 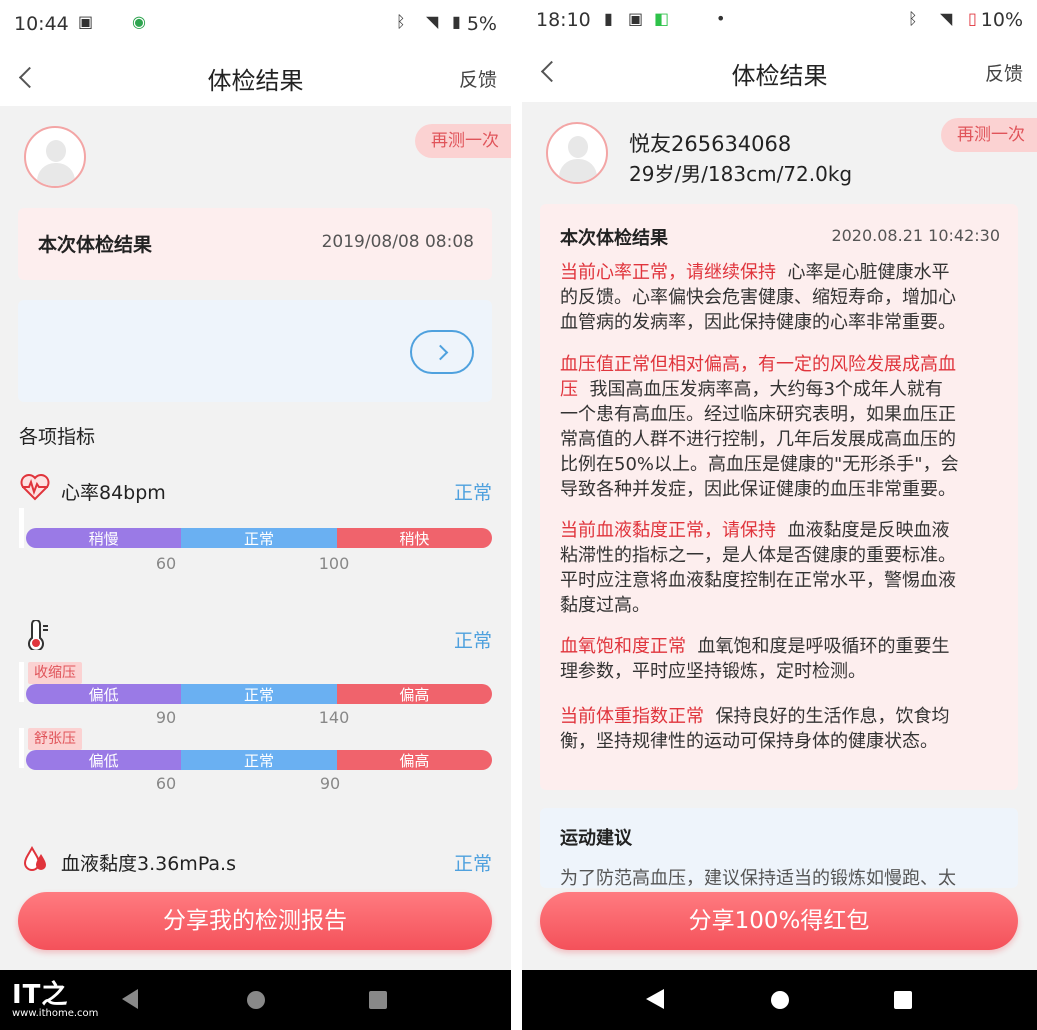 What do you see at coordinates (759, 464) in the screenshot?
I see `advice-text: 比例在50%以上。高血压是健康的"无形杀手"，会` at bounding box center [759, 464].